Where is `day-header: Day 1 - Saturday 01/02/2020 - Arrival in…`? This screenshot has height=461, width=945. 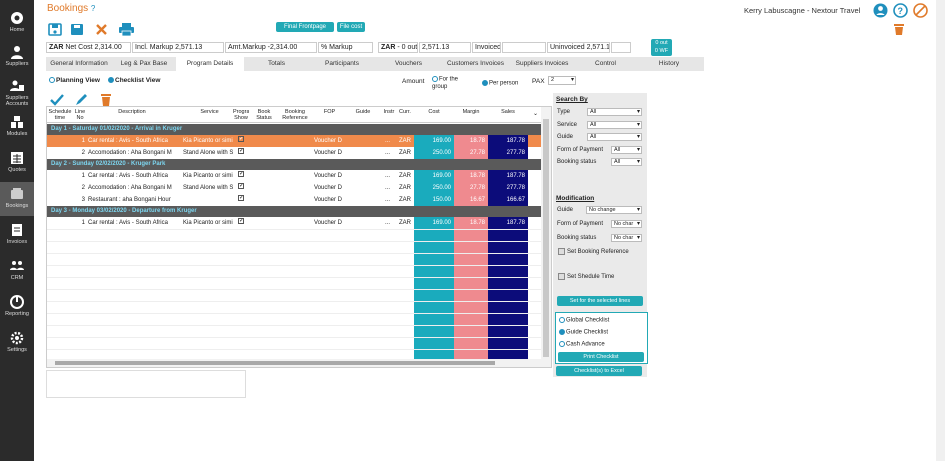 day-header: Day 1 - Saturday 01/02/2020 - Arrival in… is located at coordinates (296, 129).